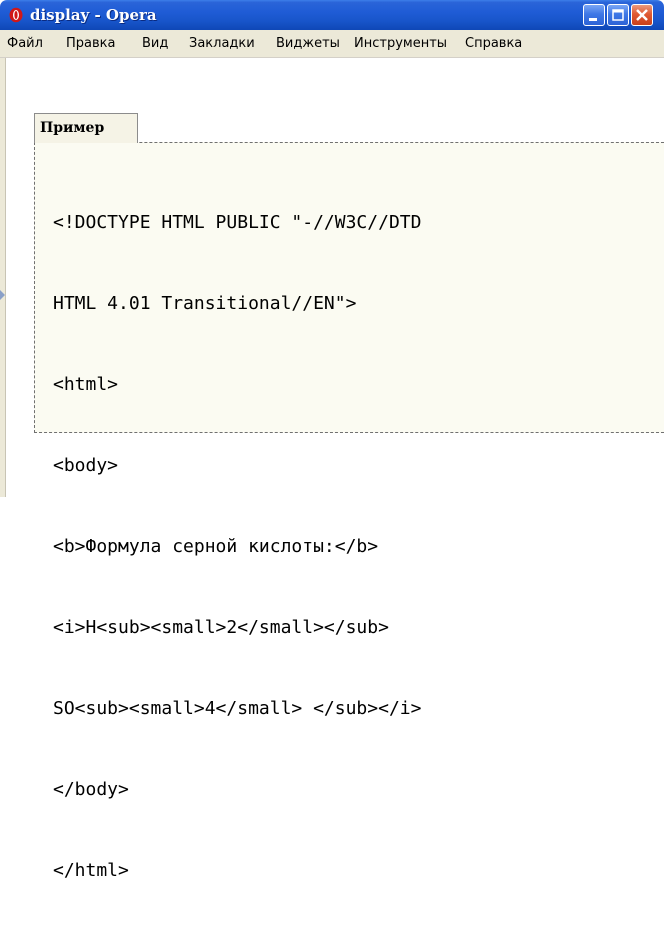  I want to click on title-bar: display - Opera, so click(332, 15).